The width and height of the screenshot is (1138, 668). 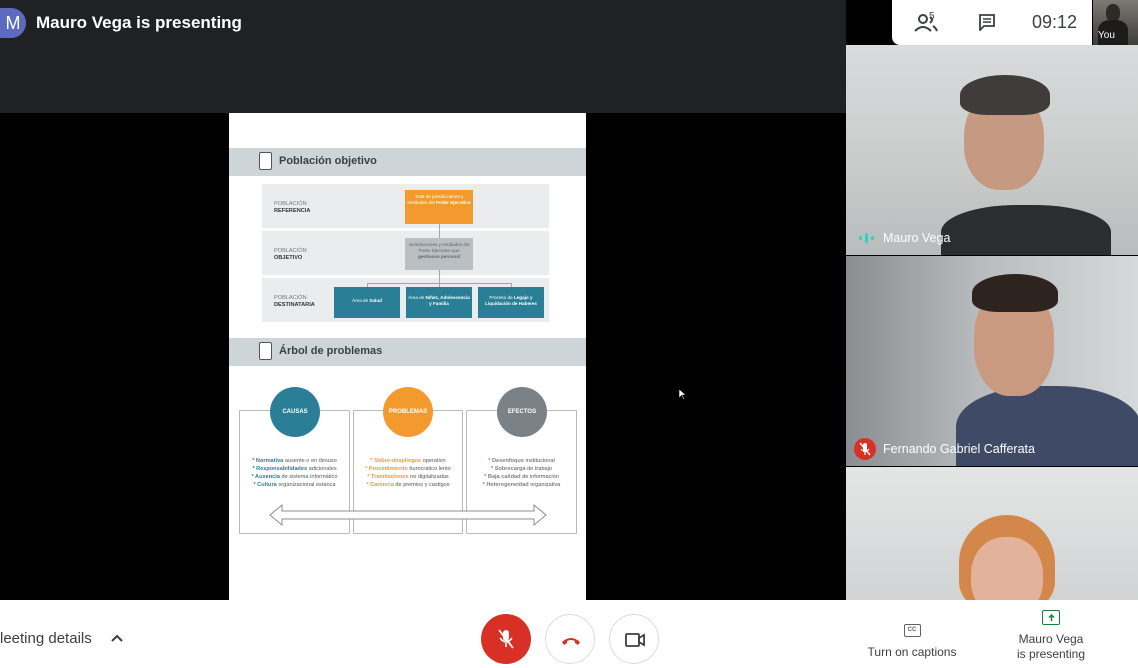 What do you see at coordinates (522, 412) in the screenshot?
I see `circle-efectos: EFECTOS` at bounding box center [522, 412].